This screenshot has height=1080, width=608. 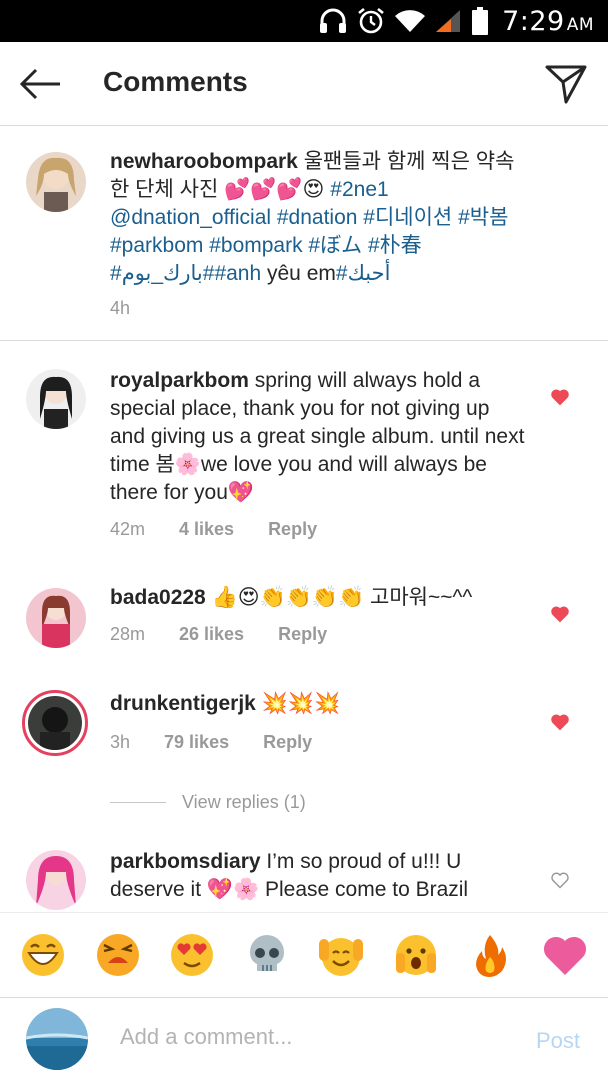 I want to click on caption-time: 4h, so click(x=120, y=308).